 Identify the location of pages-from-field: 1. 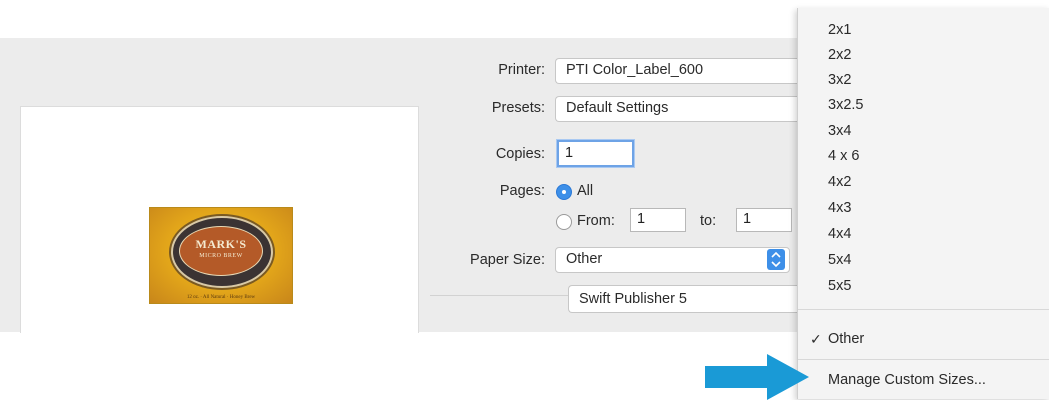
(658, 220).